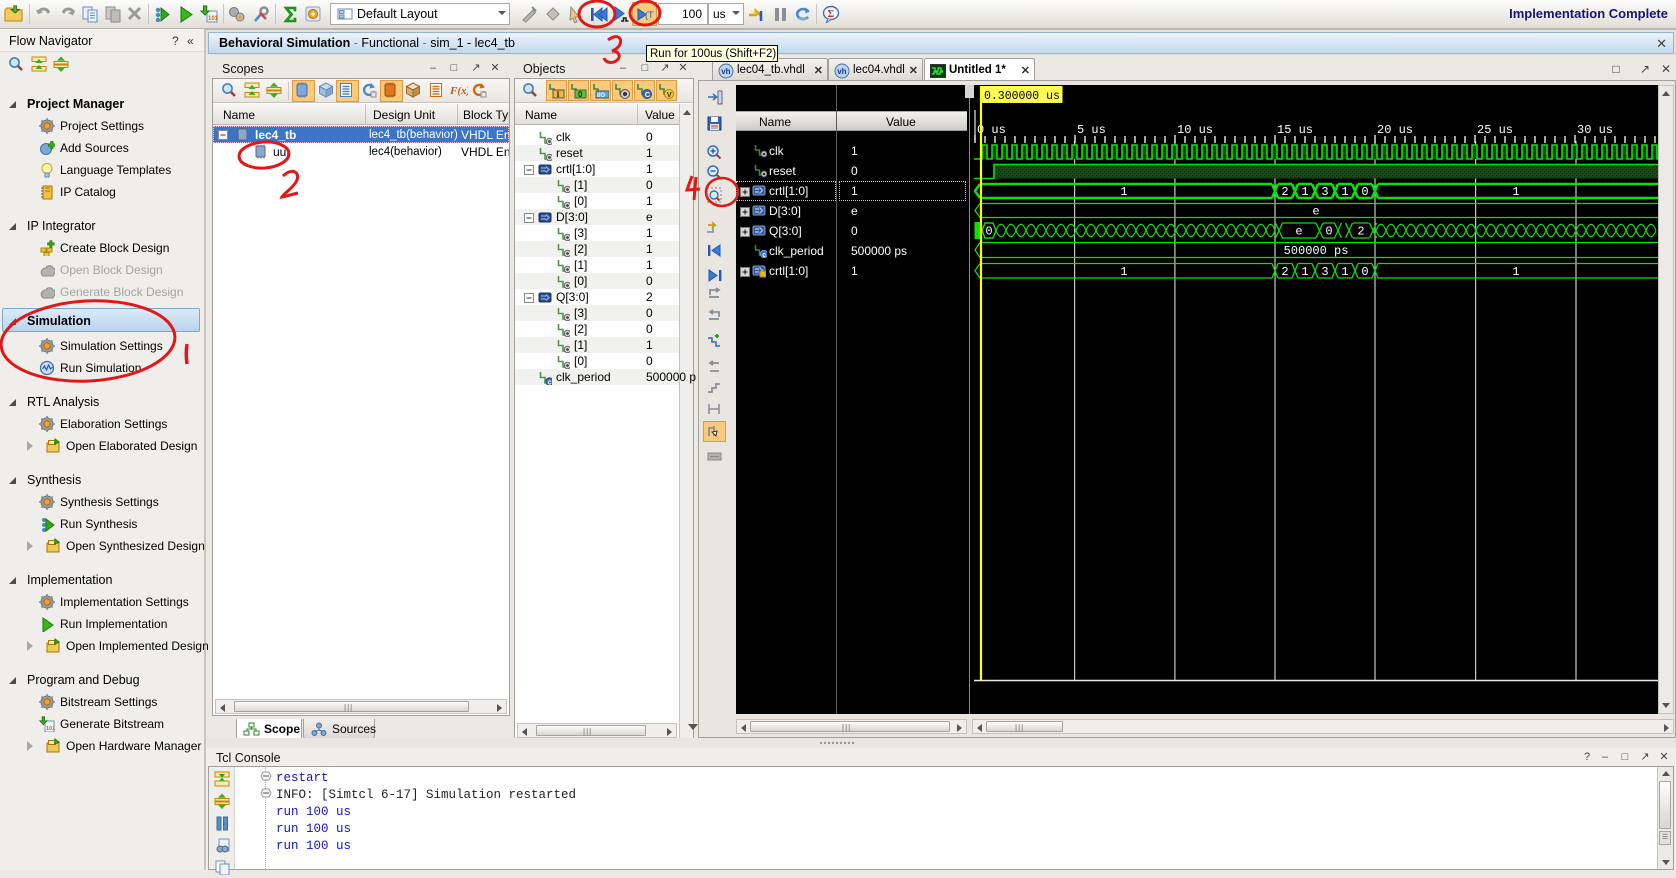 The width and height of the screenshot is (1676, 878). I want to click on svg-text: I/O, so click(601, 96).